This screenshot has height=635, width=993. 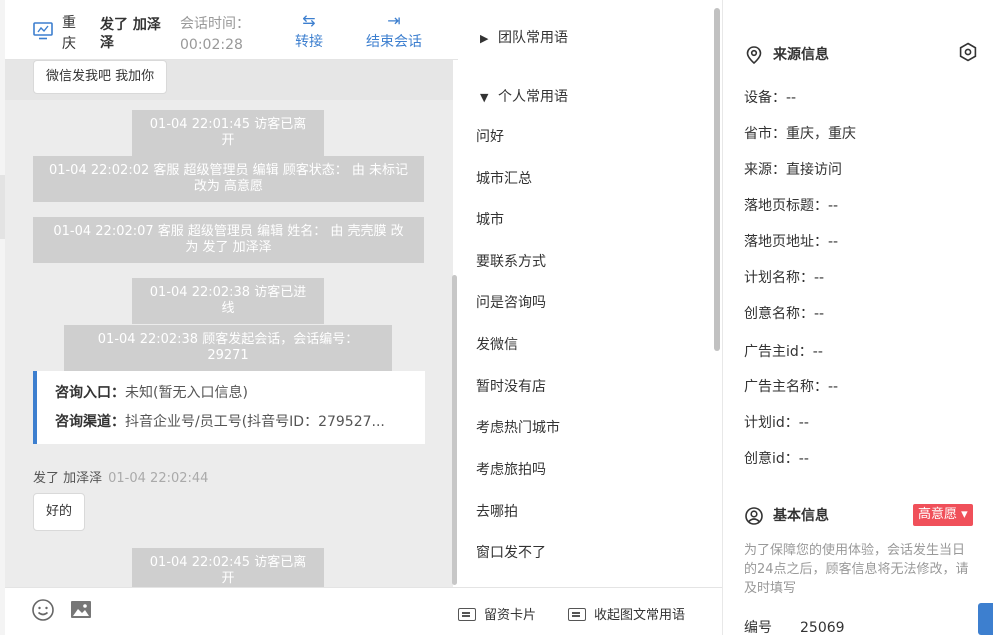 I want to click on phrase-item: 问是咨询吗, so click(x=511, y=302).